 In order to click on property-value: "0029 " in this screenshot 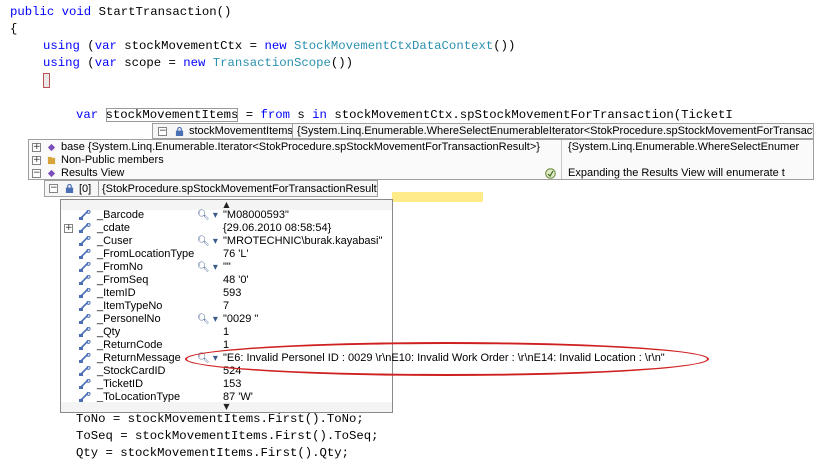, I will do `click(240, 319)`.